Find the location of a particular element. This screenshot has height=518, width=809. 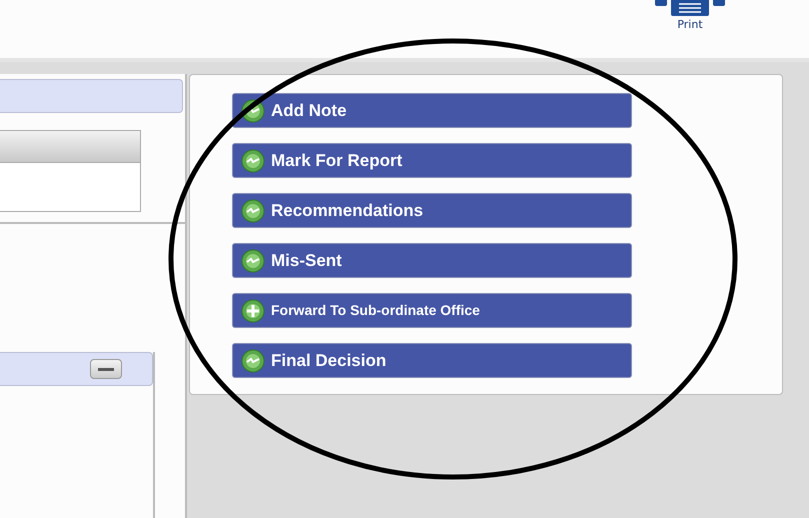

print-label: Print is located at coordinates (690, 24).